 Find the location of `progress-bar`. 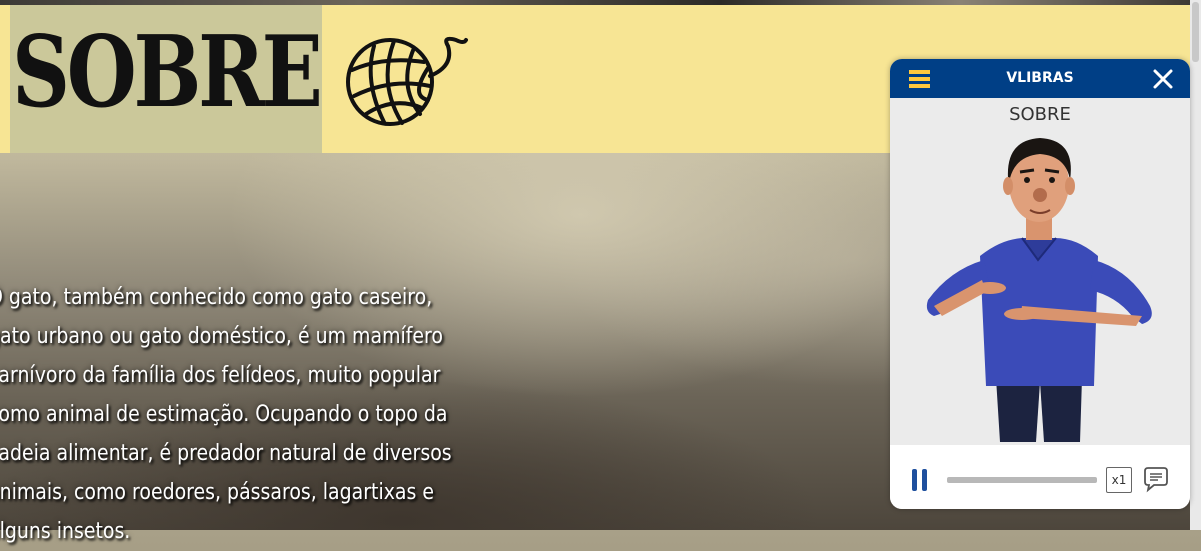

progress-bar is located at coordinates (1022, 480).